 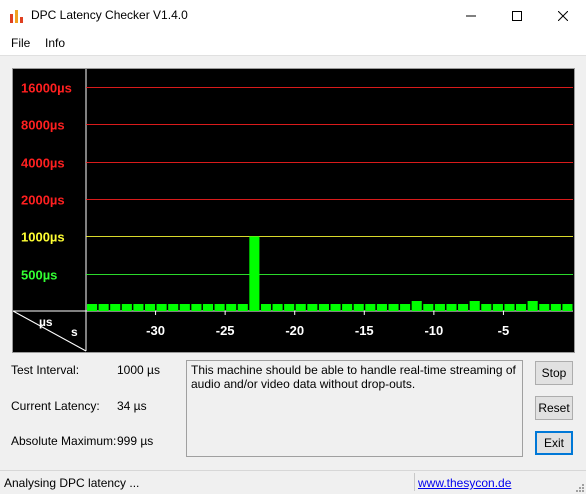 I want to click on x-tick-label--10: -10, so click(x=433, y=330).